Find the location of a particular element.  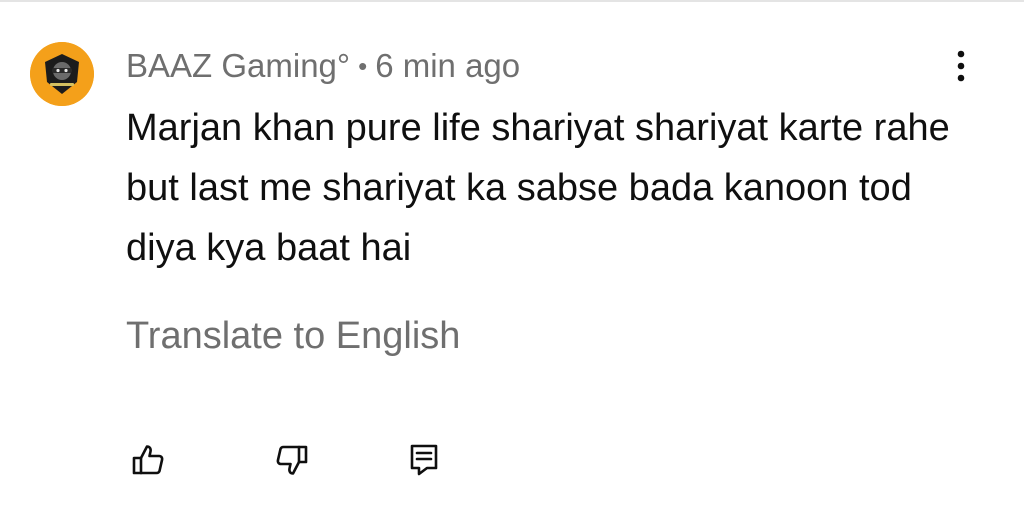

more-options-button is located at coordinates (961, 66).